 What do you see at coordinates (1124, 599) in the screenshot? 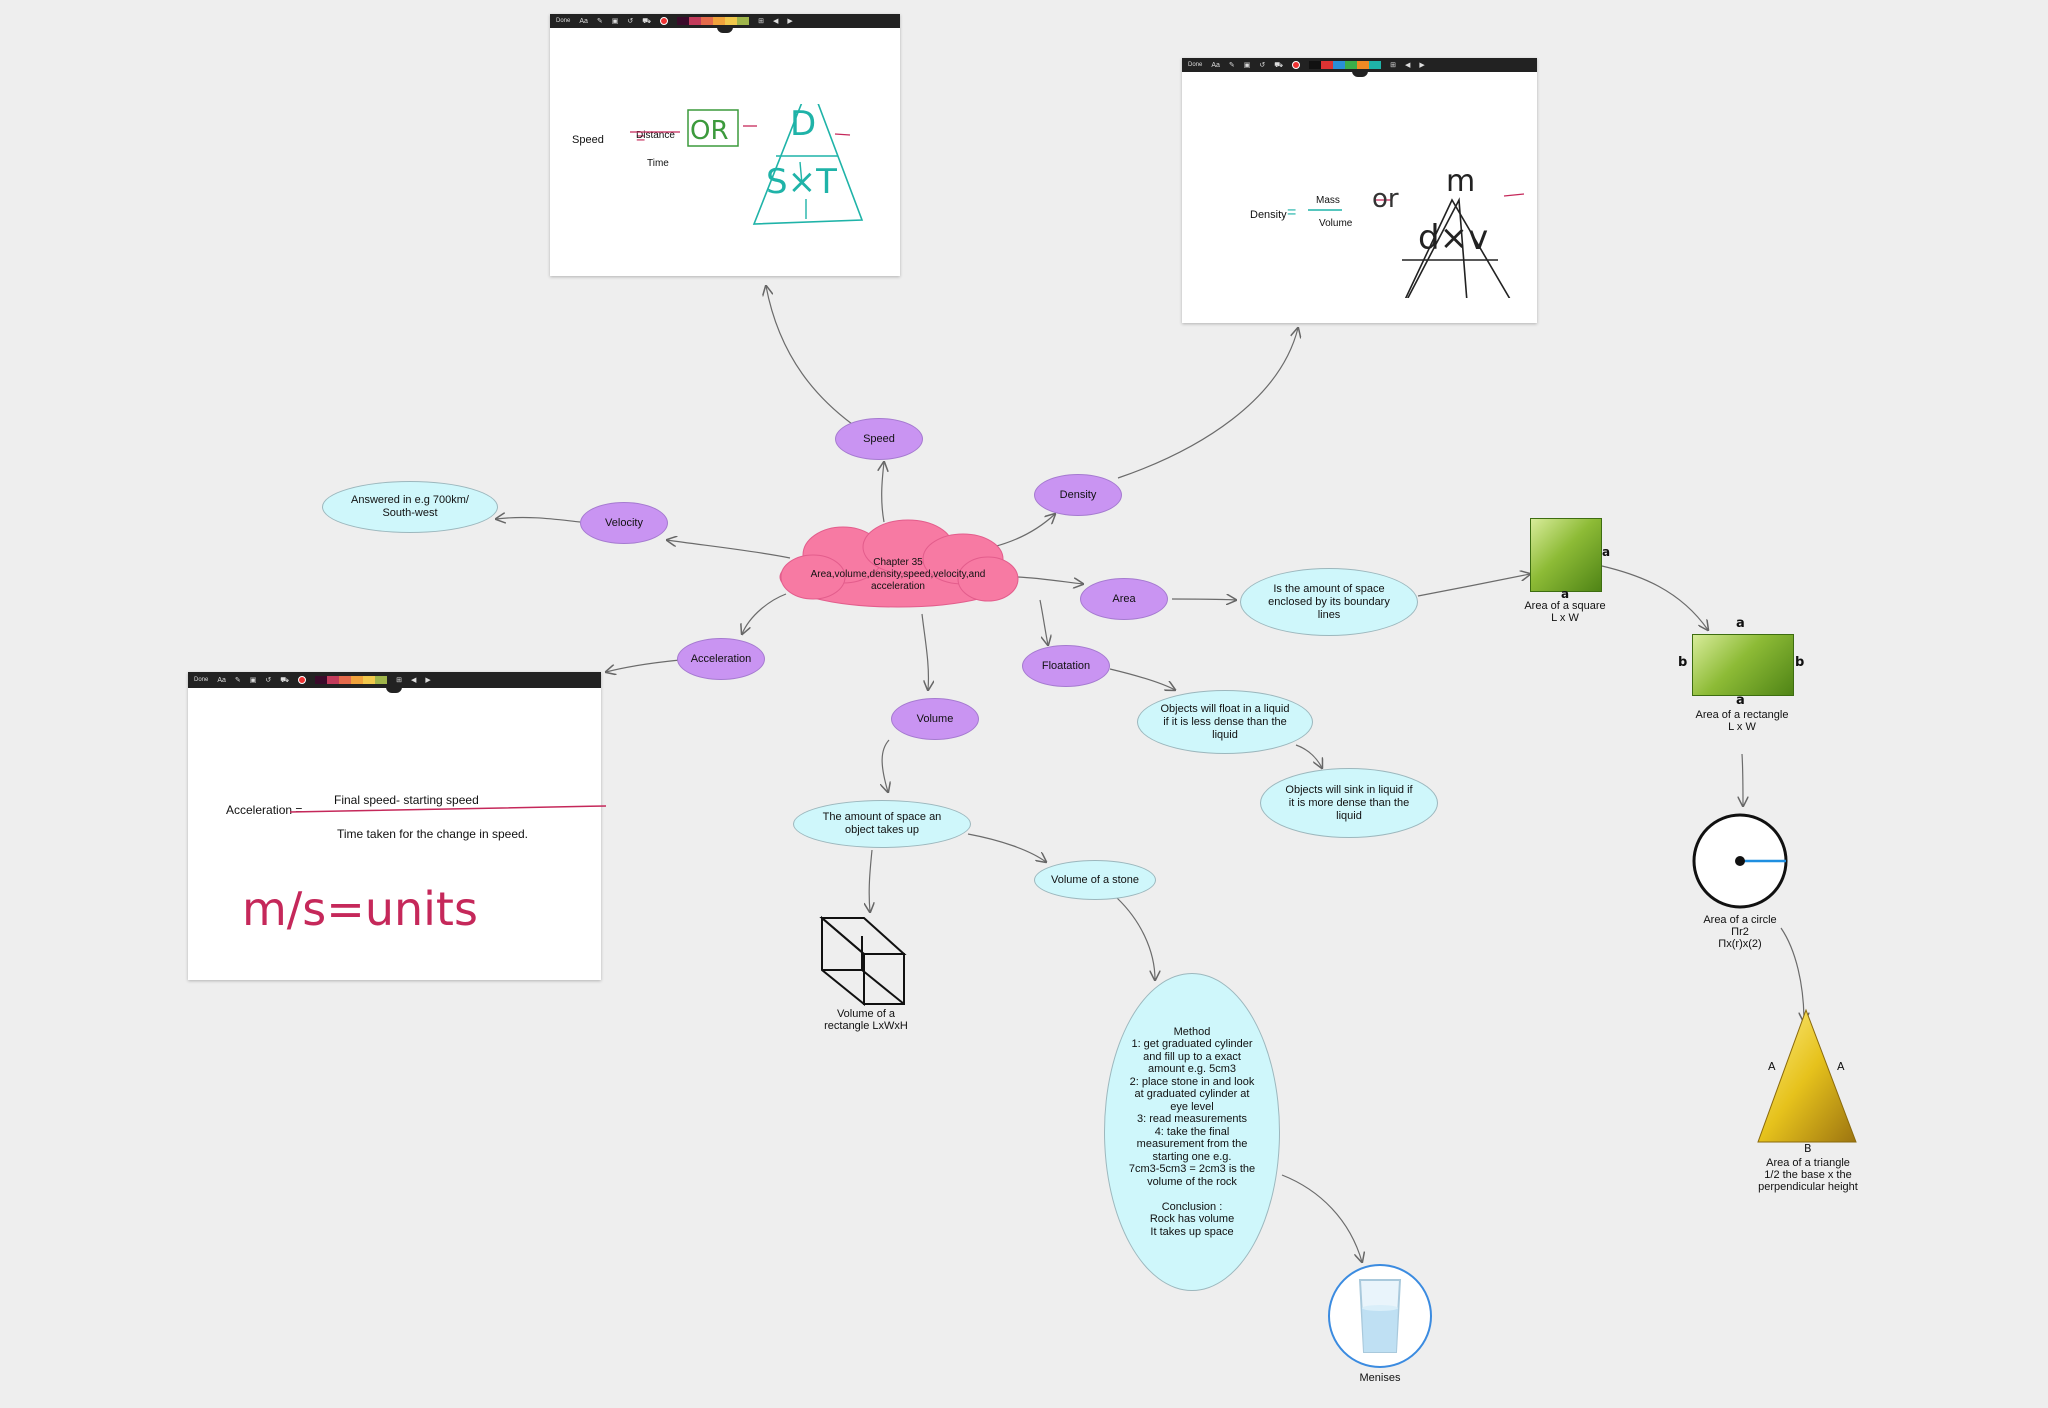
I see `topic-area: Area` at bounding box center [1124, 599].